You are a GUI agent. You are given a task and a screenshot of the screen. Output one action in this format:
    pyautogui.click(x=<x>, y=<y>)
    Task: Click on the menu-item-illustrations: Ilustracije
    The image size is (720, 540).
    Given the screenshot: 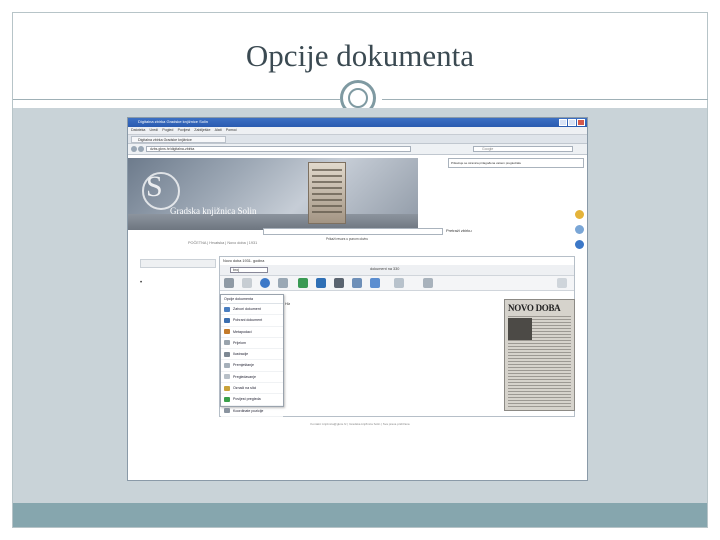 What is the action you would take?
    pyautogui.click(x=252, y=355)
    